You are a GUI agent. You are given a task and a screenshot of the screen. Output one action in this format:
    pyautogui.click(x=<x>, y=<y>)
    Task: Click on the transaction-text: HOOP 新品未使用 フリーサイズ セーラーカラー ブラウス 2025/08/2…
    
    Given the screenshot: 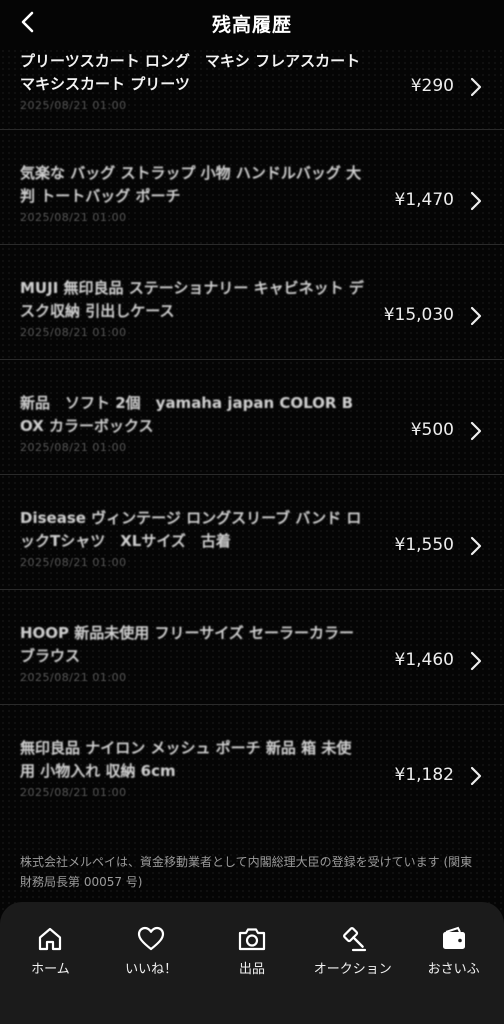 What is the action you would take?
    pyautogui.click(x=192, y=653)
    